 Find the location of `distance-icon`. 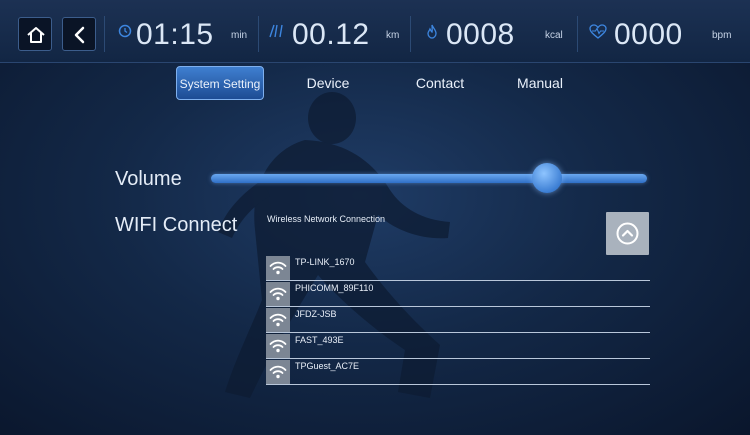

distance-icon is located at coordinates (276, 31).